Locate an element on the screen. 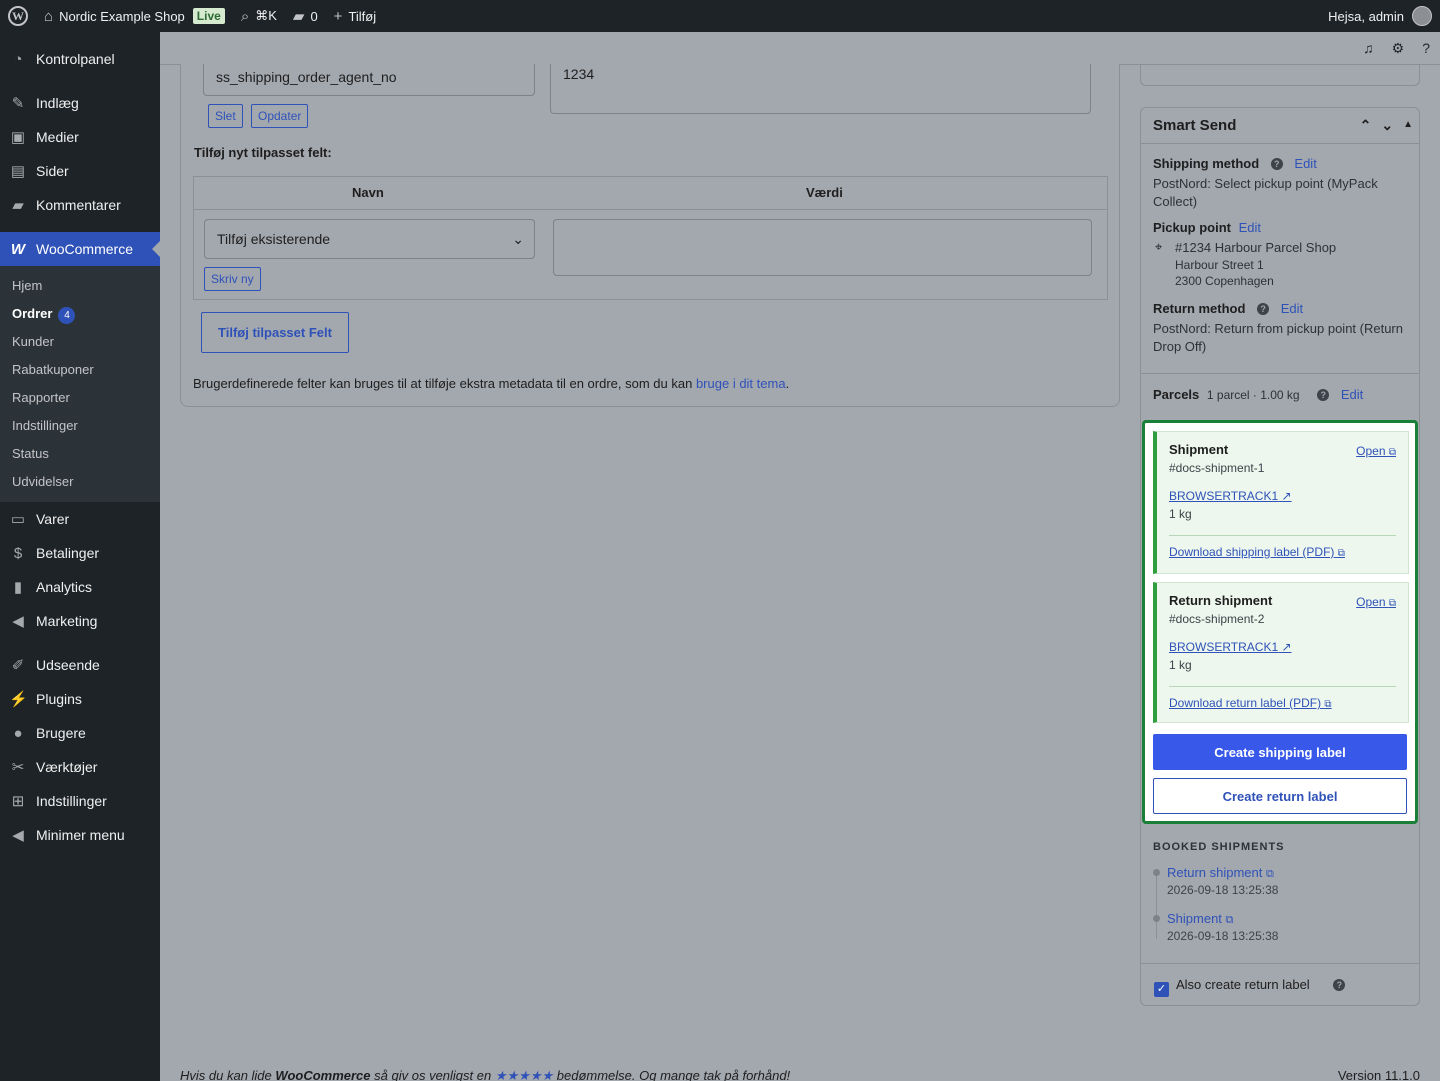  delete-field-button: Slet is located at coordinates (225, 116).